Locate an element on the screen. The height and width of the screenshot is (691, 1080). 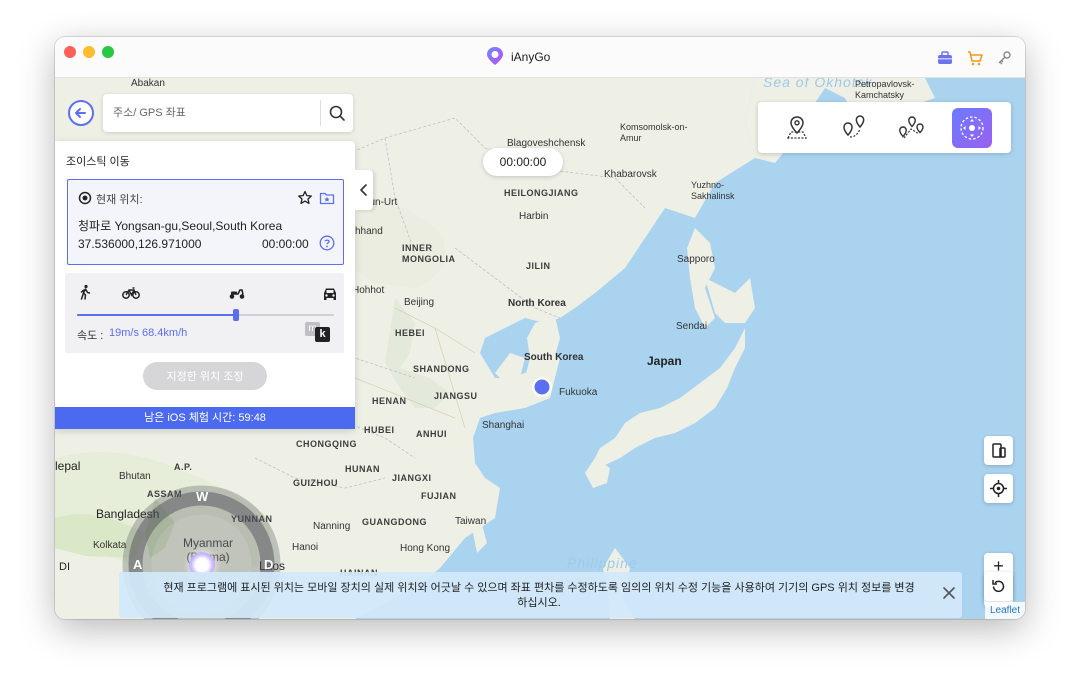
speed-slider is located at coordinates (205, 315).